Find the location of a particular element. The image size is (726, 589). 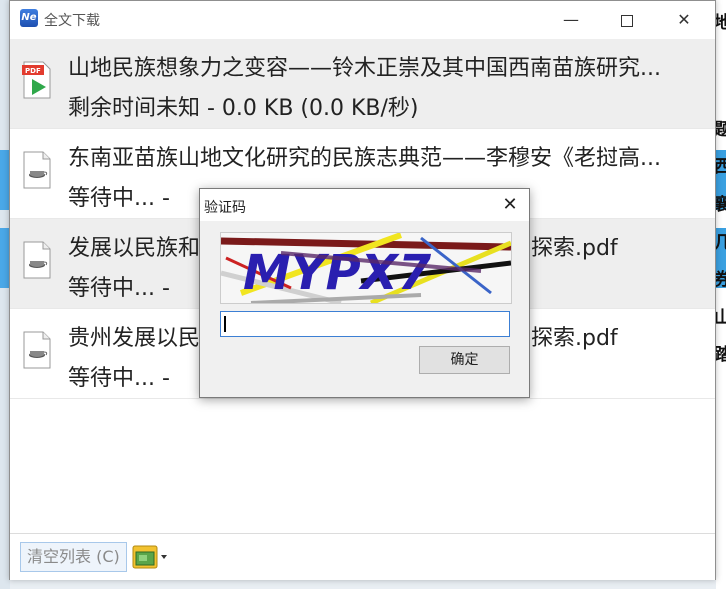

background-text: 西 is located at coordinates (721, 167).